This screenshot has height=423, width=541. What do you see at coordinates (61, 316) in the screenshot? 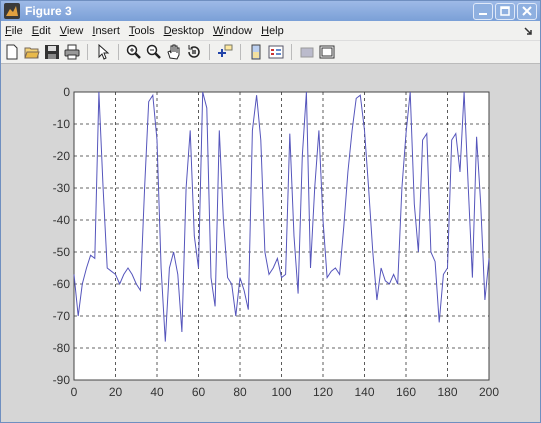
I see `tick-label: -70` at bounding box center [61, 316].